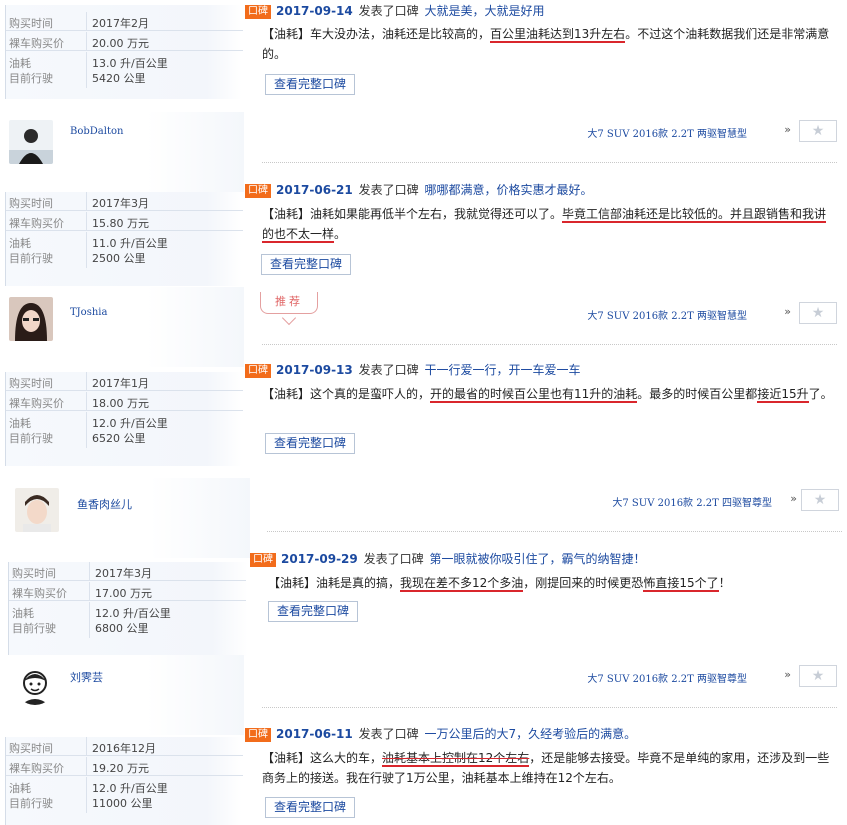 This screenshot has height=825, width=847. I want to click on info-row: 购买时间 2017年2月, so click(124, 21).